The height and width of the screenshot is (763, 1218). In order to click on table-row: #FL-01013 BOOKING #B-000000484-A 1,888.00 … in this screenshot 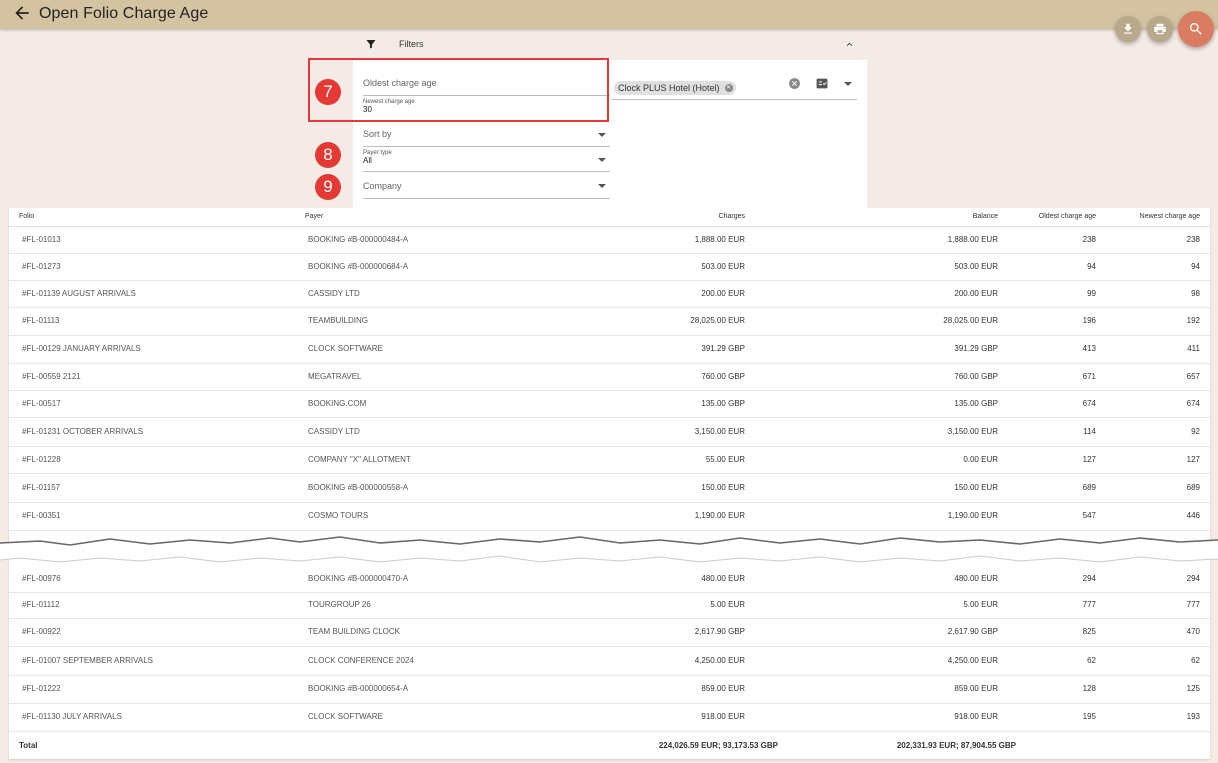, I will do `click(609, 240)`.